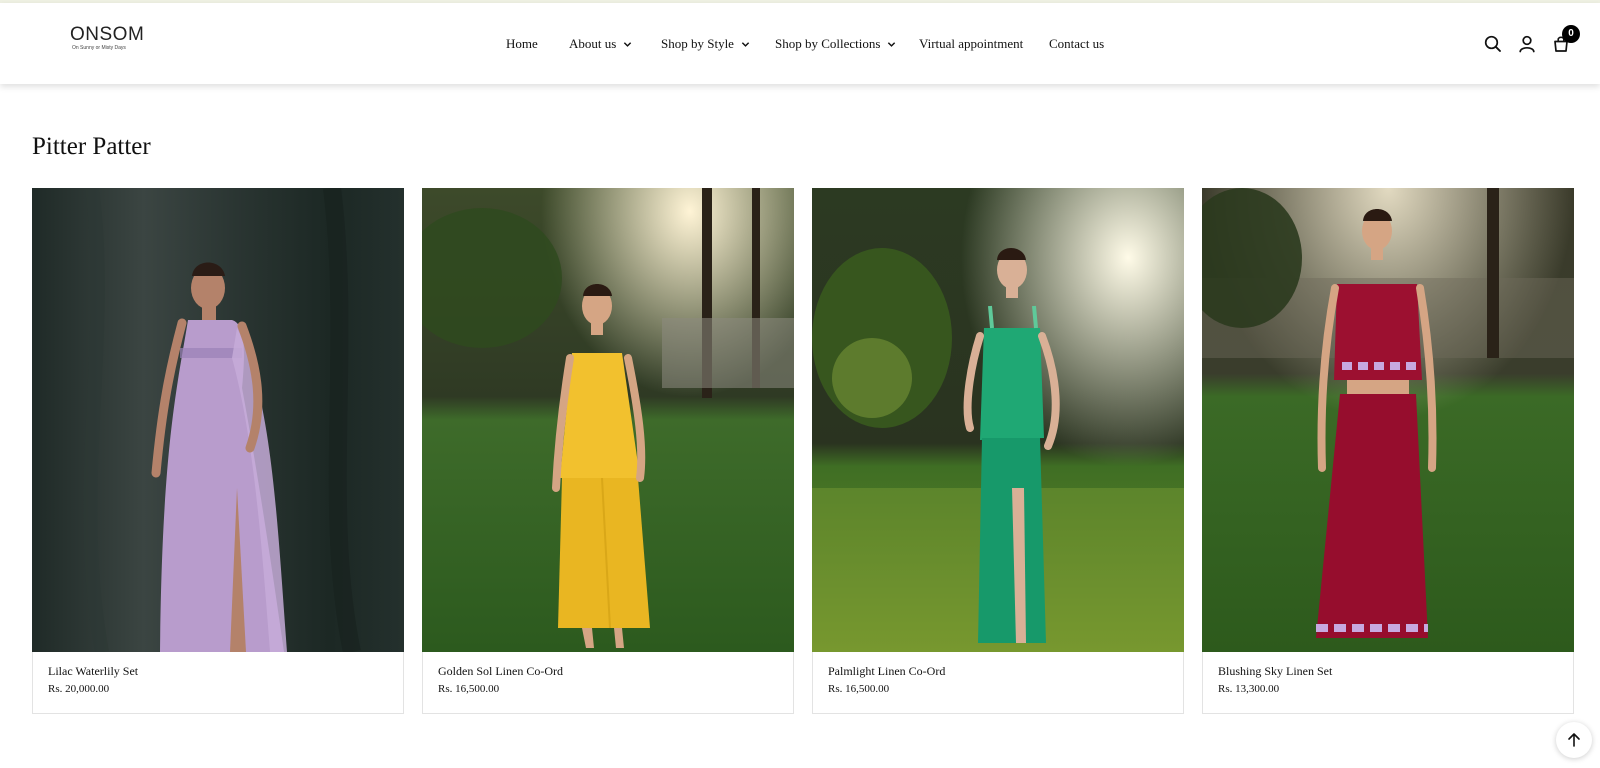 The height and width of the screenshot is (768, 1600). I want to click on nav-shop-by-style: Shop by Style, so click(705, 44).